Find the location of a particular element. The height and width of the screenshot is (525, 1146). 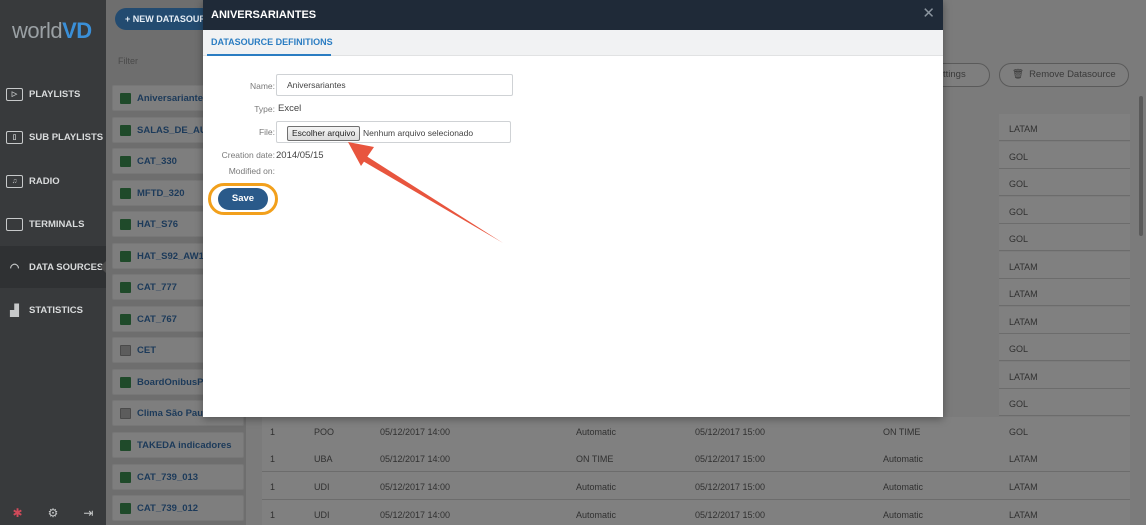

sidebar-item-label: DATA SOURCES is located at coordinates (66, 267).